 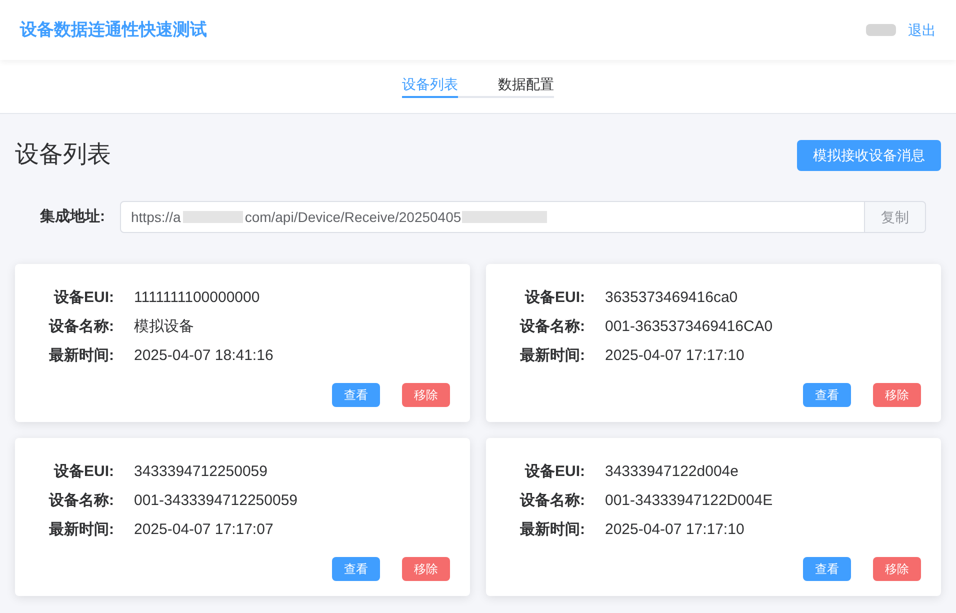 I want to click on field-value: 34333947122d004e, so click(x=671, y=472).